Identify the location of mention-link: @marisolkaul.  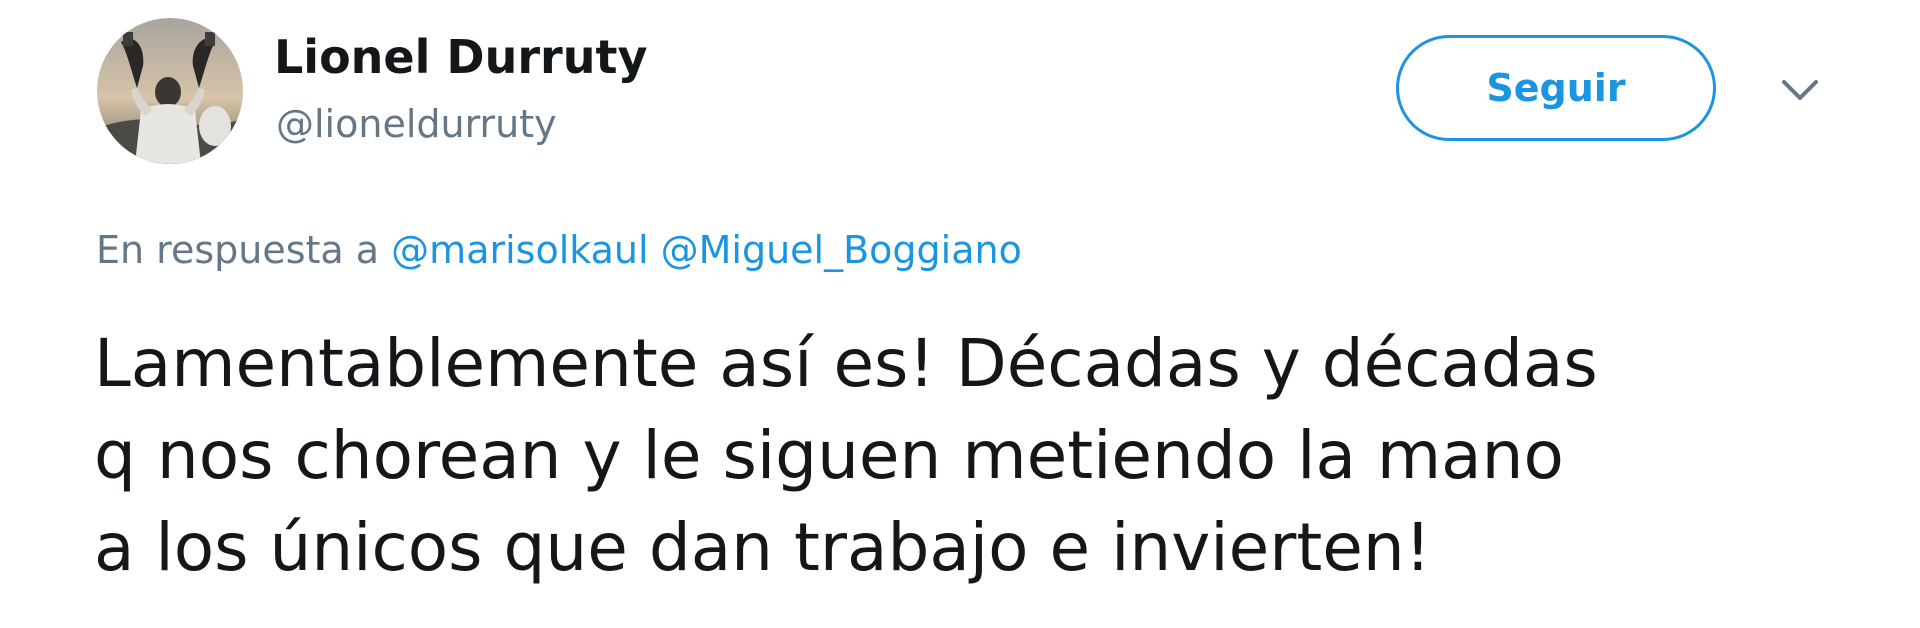
(519, 250).